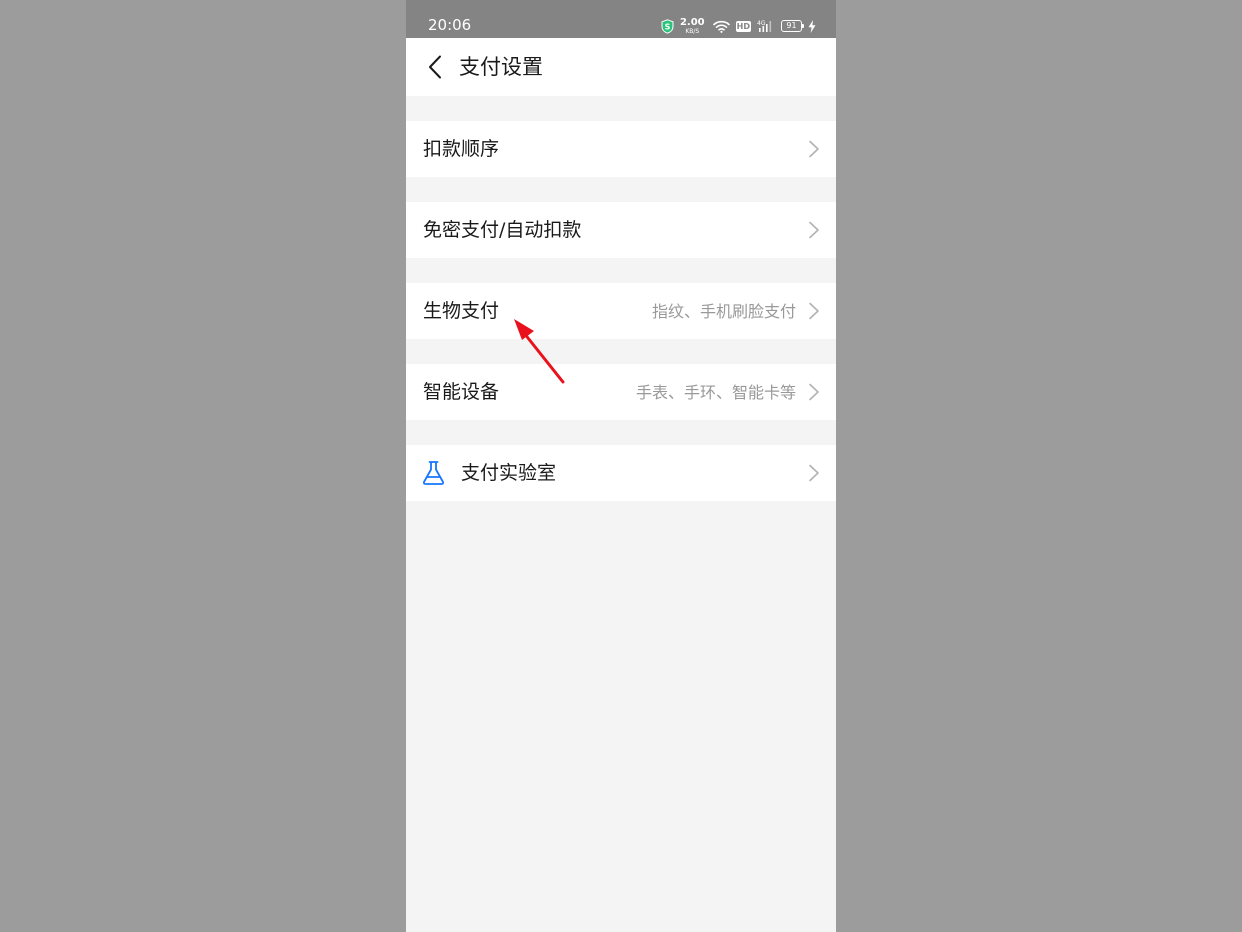 The height and width of the screenshot is (932, 1242). I want to click on network-type: 4G, so click(761, 23).